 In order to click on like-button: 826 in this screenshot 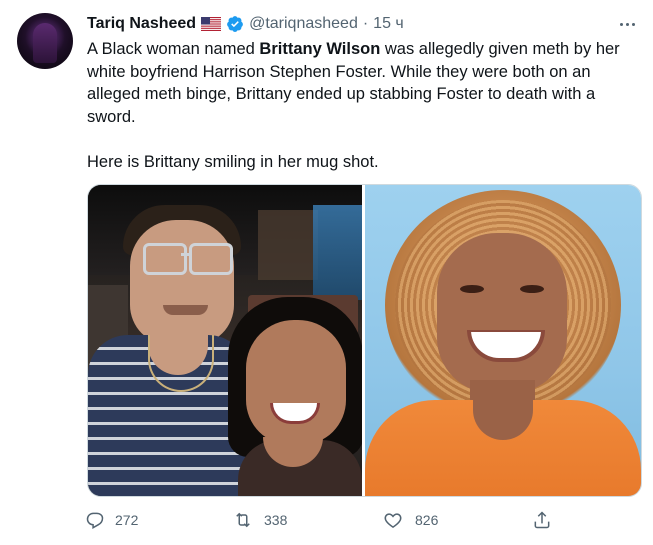, I will do `click(410, 520)`.